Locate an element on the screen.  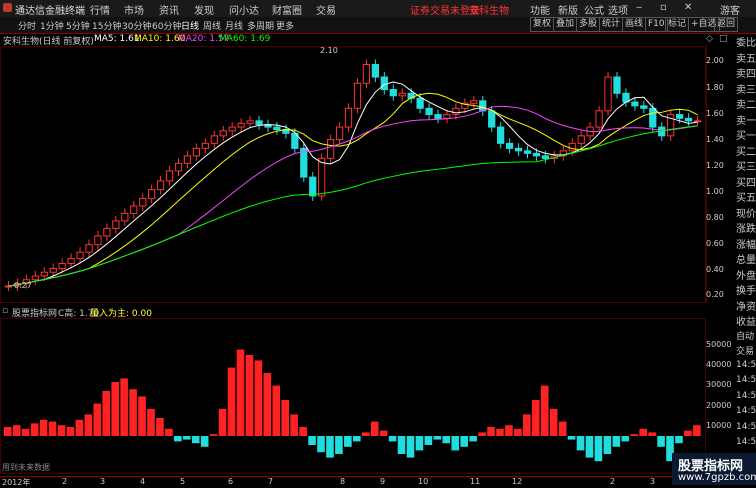
menu-options: 选项 is located at coordinates (618, 9).